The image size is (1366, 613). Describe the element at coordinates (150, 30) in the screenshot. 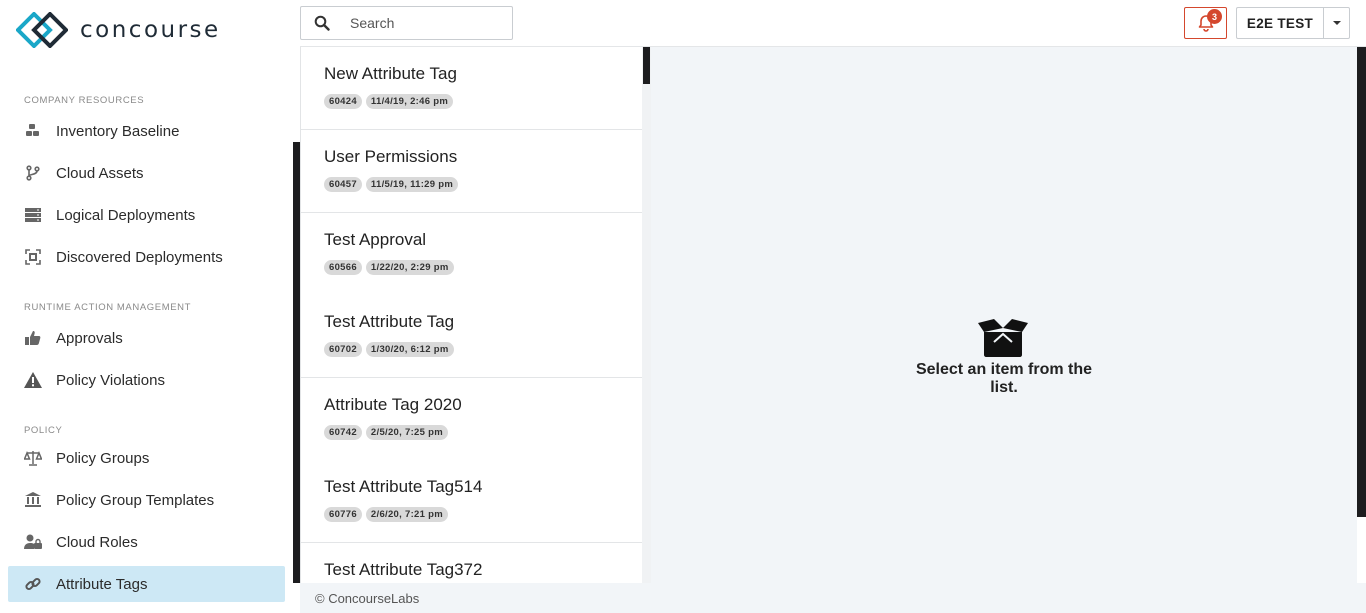

I see `brand-name: concourse` at that location.